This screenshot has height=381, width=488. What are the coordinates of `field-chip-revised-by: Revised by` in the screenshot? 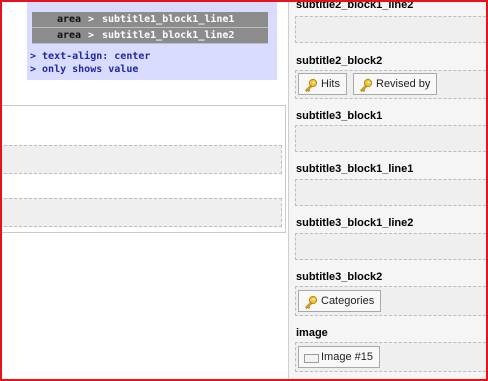 It's located at (395, 84).